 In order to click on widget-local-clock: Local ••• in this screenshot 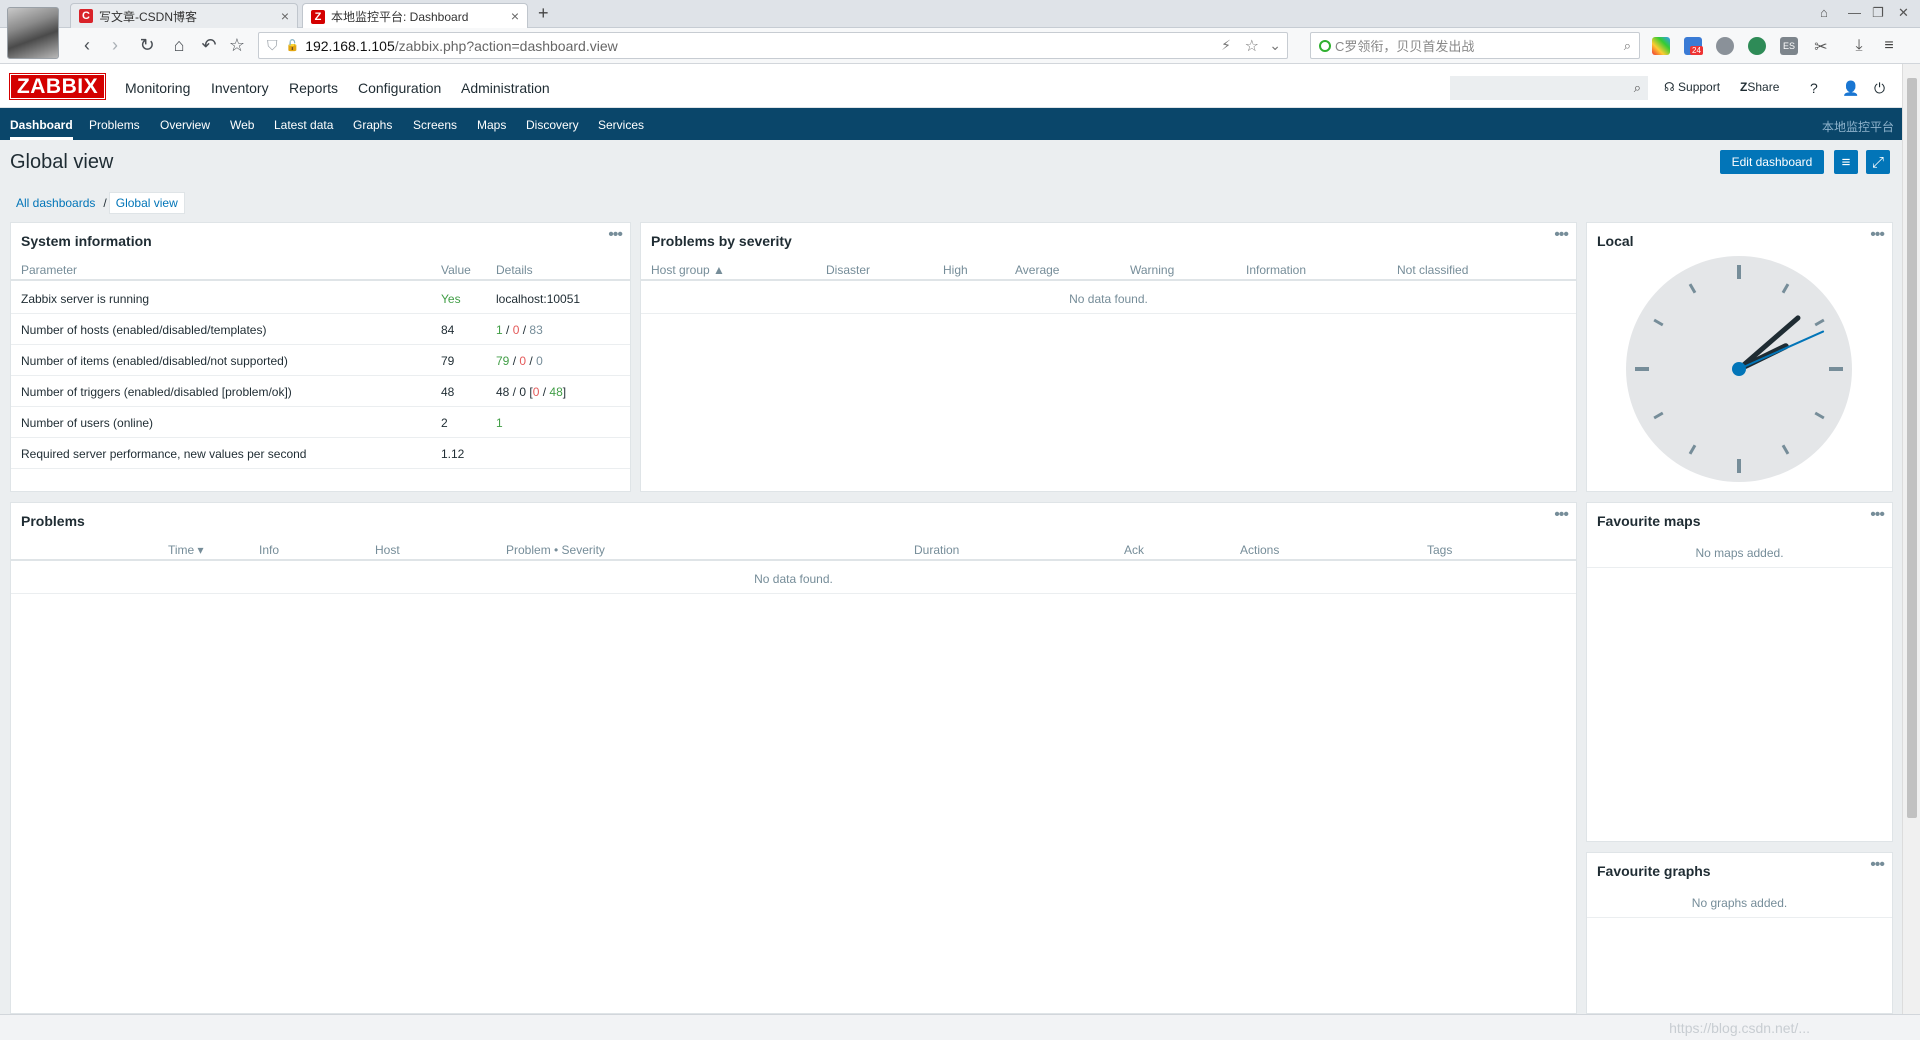, I will do `click(1739, 357)`.